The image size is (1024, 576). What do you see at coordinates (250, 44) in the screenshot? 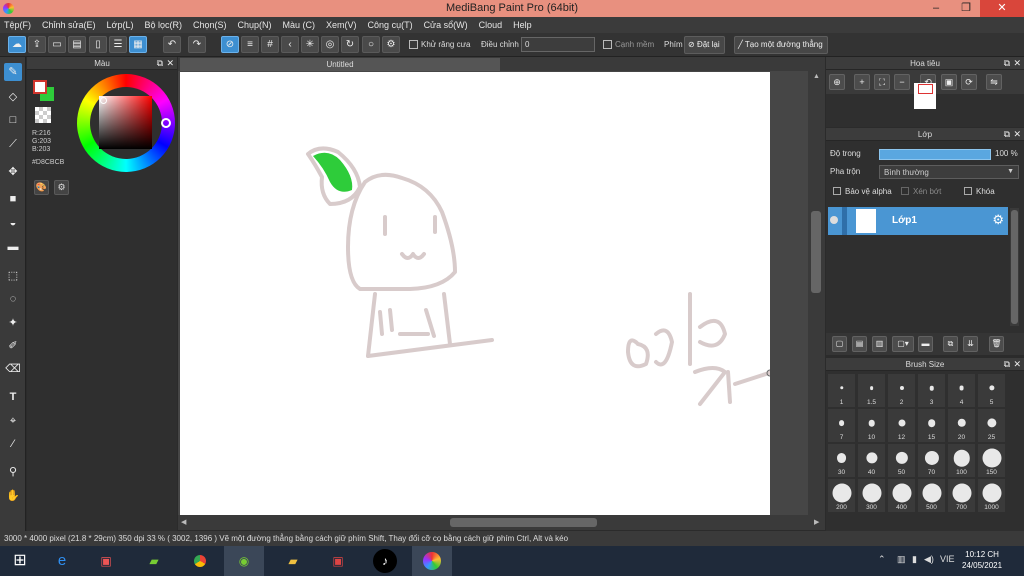
I see `parallel-snap-icon: ≡` at bounding box center [250, 44].